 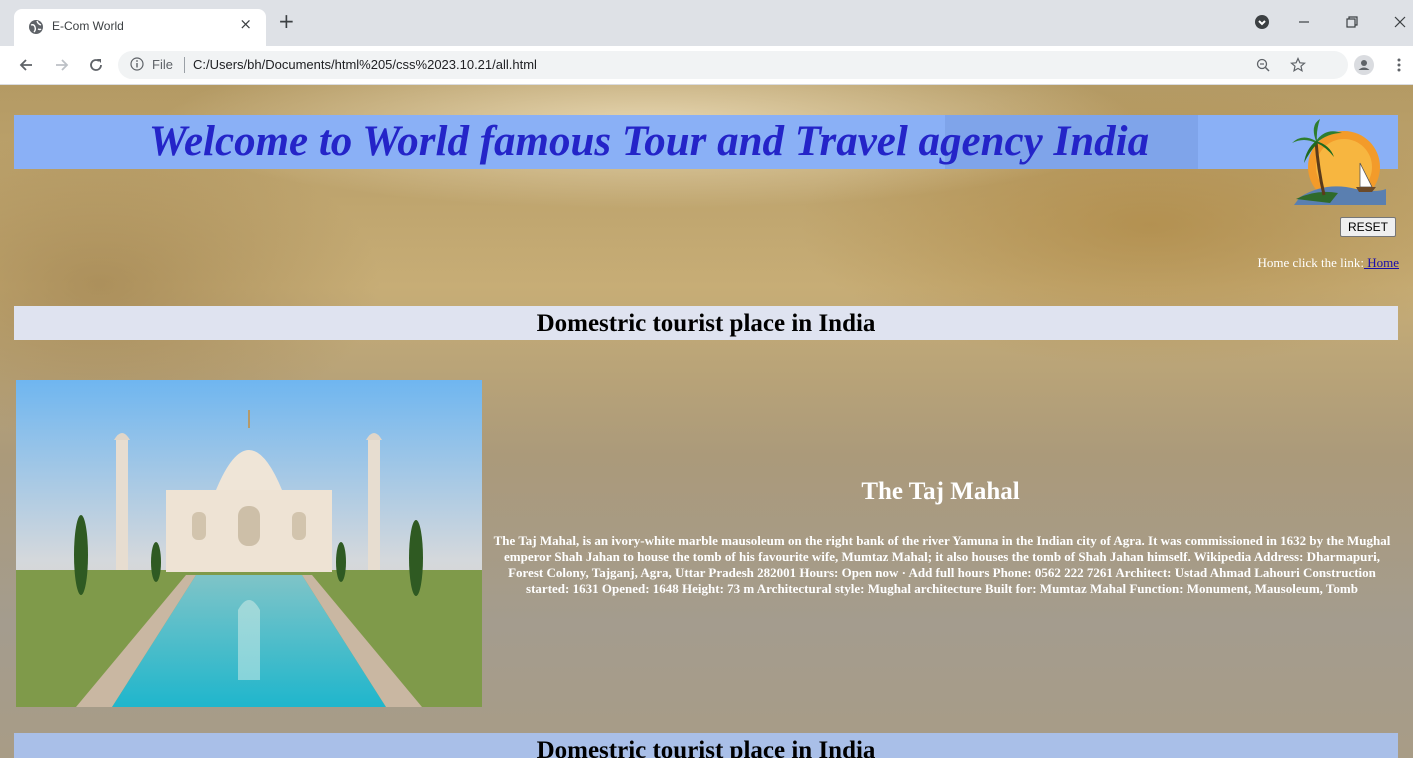 What do you see at coordinates (940, 491) in the screenshot?
I see `place-title: The Taj Mahal` at bounding box center [940, 491].